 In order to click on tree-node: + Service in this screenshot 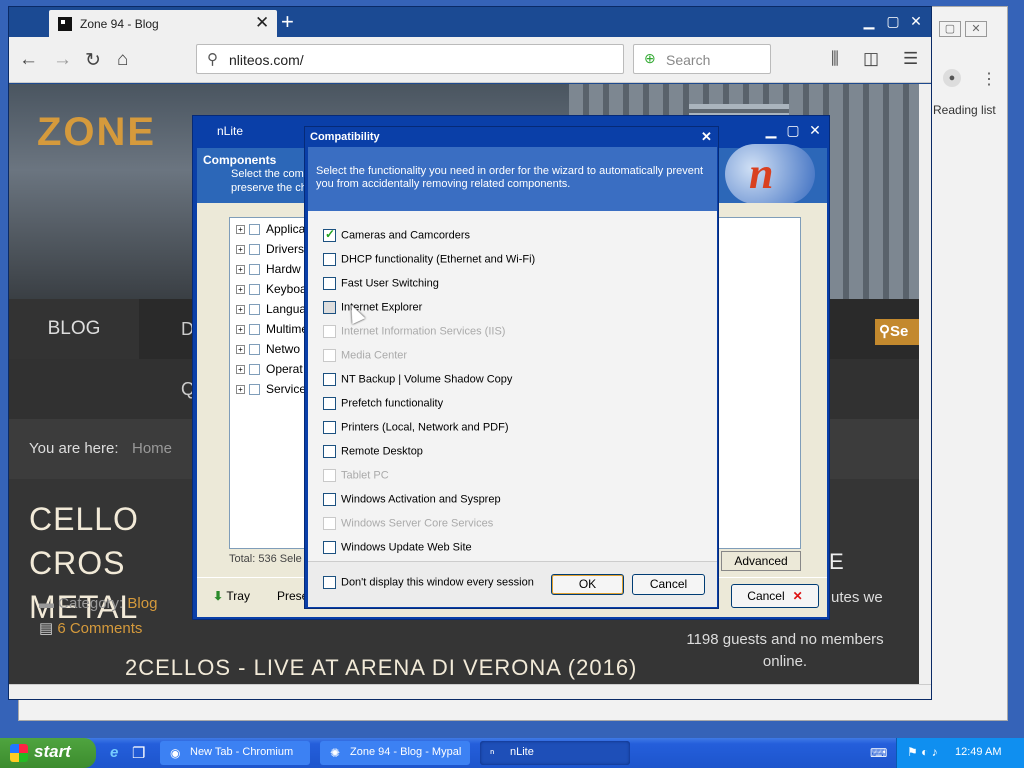, I will do `click(271, 389)`.